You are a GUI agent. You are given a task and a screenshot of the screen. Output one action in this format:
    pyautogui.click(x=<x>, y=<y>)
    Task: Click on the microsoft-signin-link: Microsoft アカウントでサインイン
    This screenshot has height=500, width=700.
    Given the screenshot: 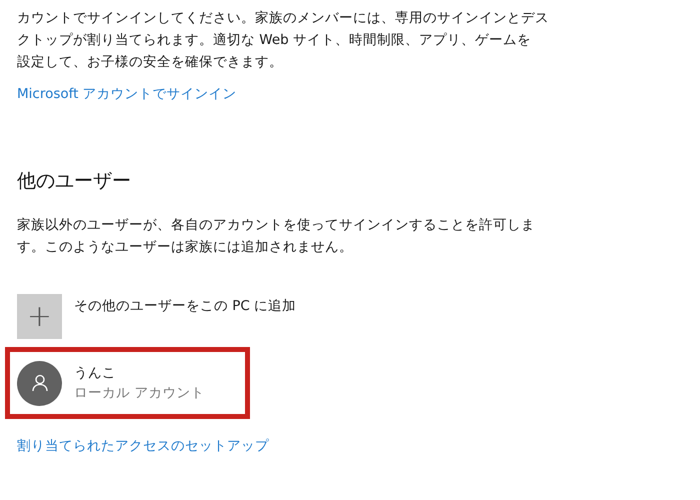 What is the action you would take?
    pyautogui.click(x=127, y=94)
    